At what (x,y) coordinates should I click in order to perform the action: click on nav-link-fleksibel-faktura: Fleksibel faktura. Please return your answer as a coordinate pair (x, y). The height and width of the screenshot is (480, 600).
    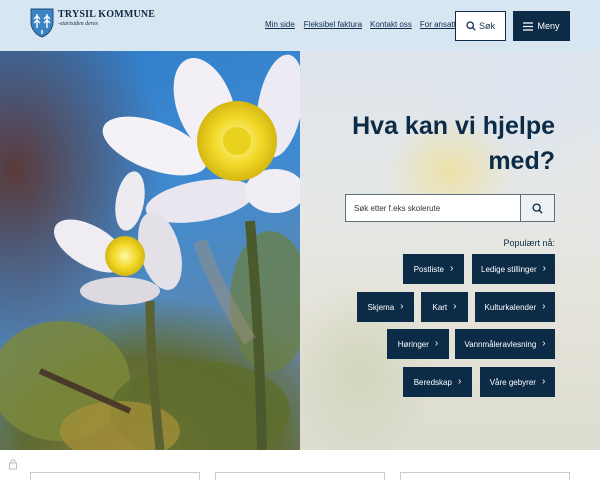
    Looking at the image, I should click on (333, 24).